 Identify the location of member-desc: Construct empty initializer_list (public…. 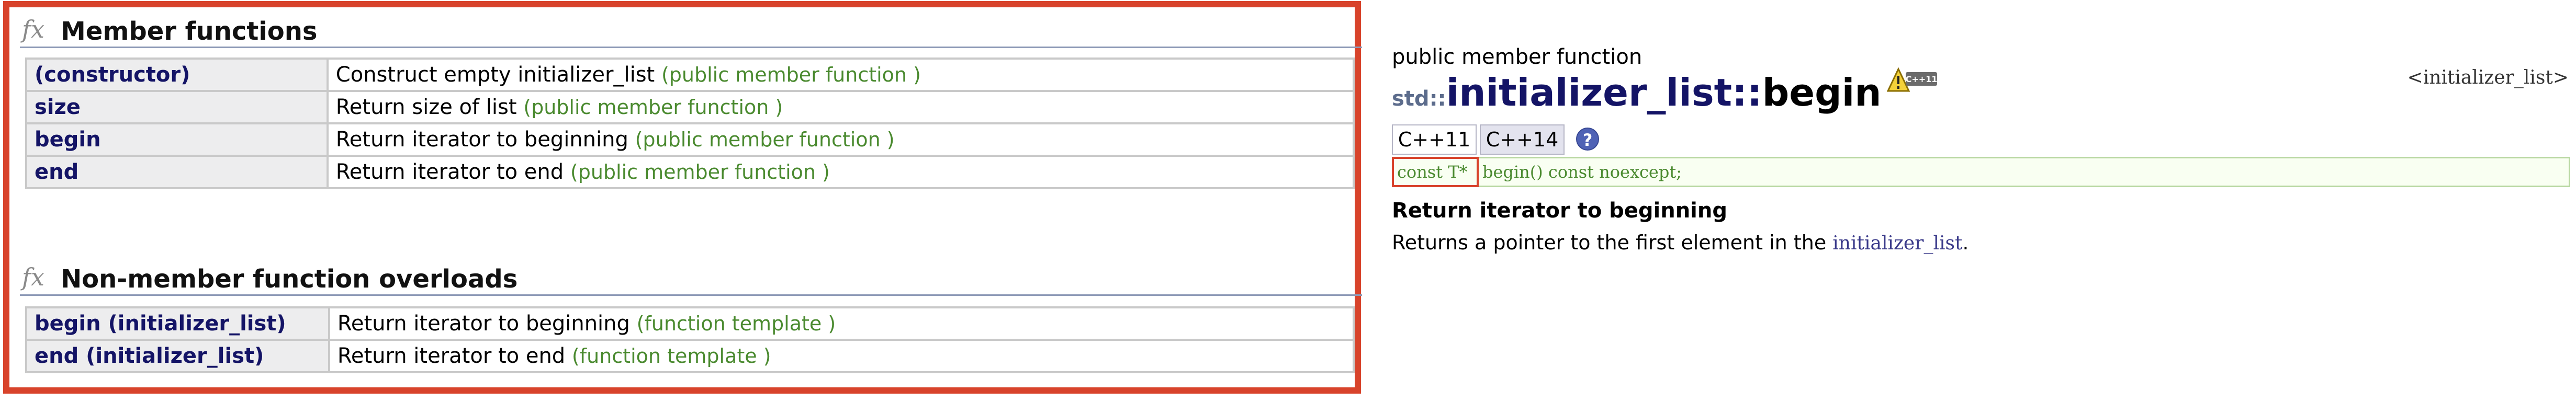
(840, 75).